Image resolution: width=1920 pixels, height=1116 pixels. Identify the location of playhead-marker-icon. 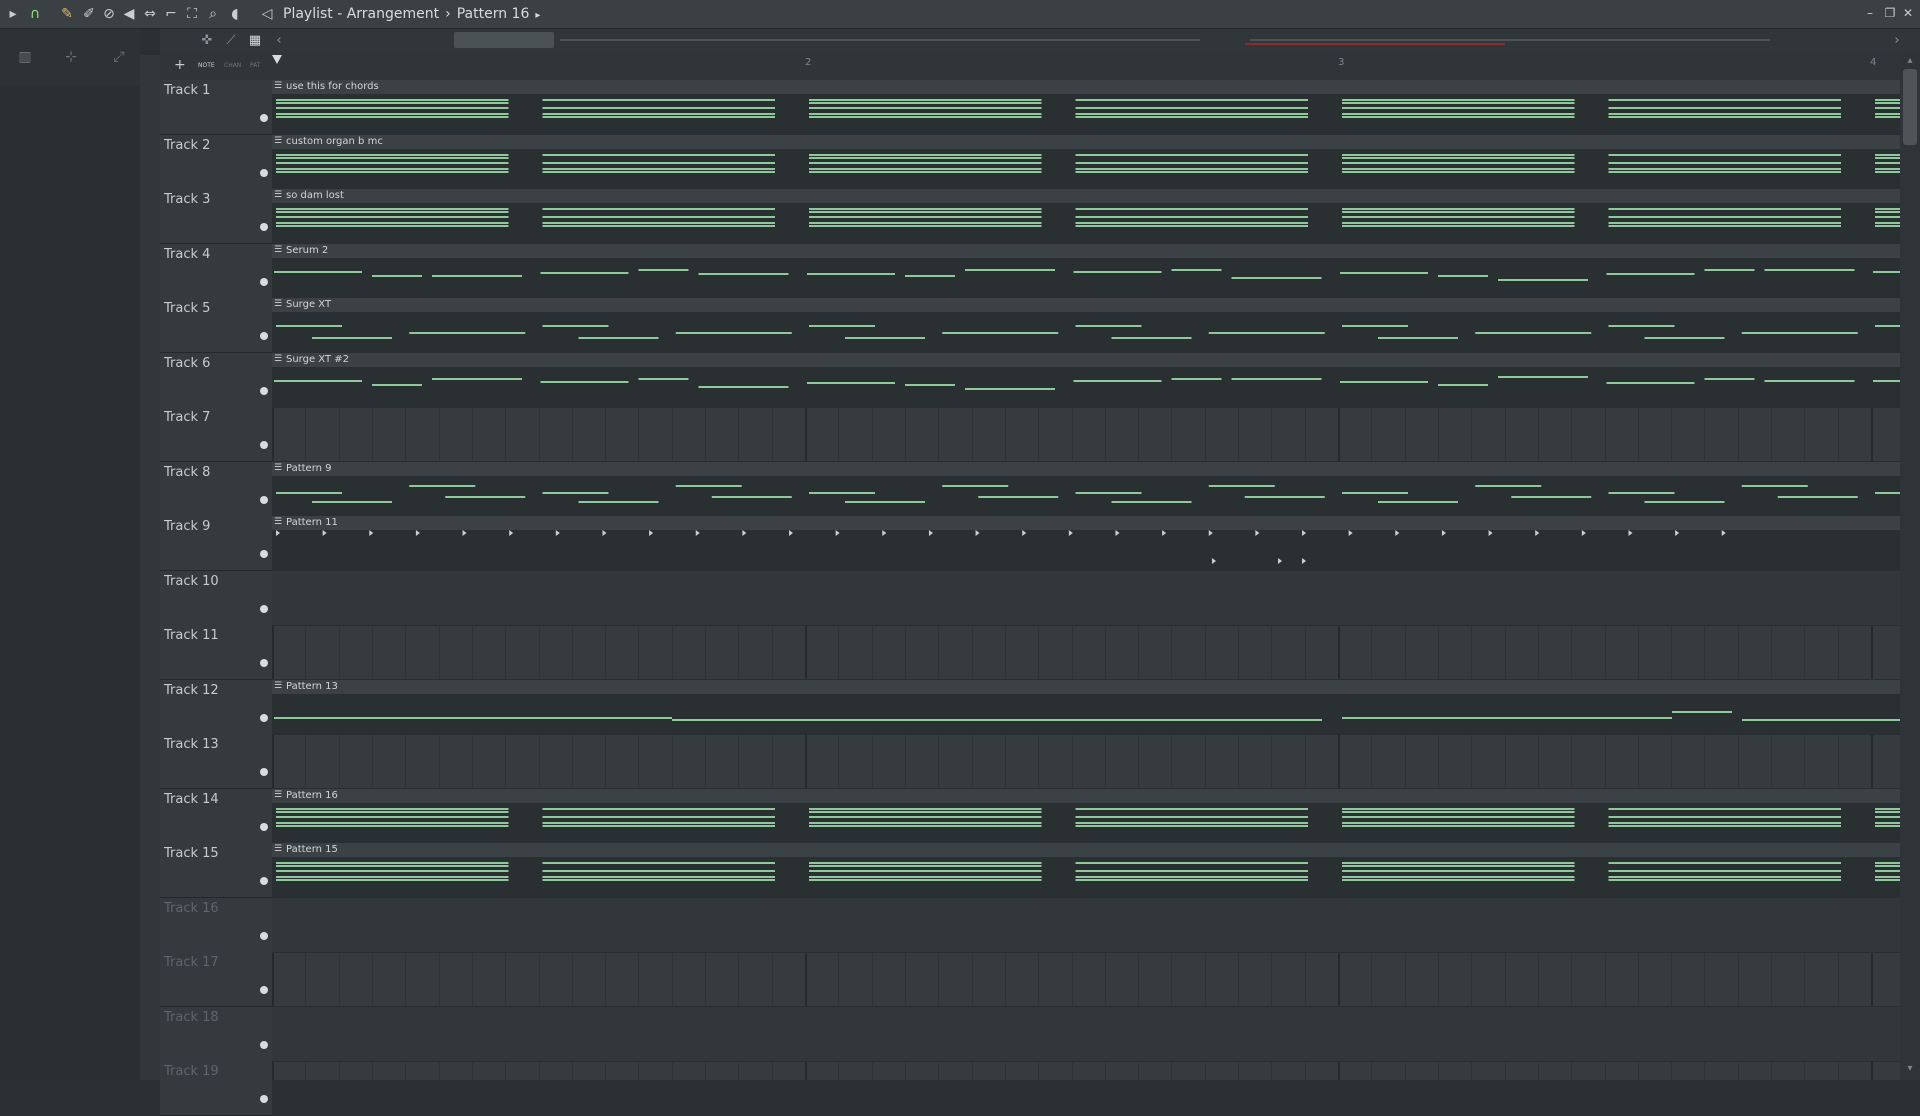
(277, 59).